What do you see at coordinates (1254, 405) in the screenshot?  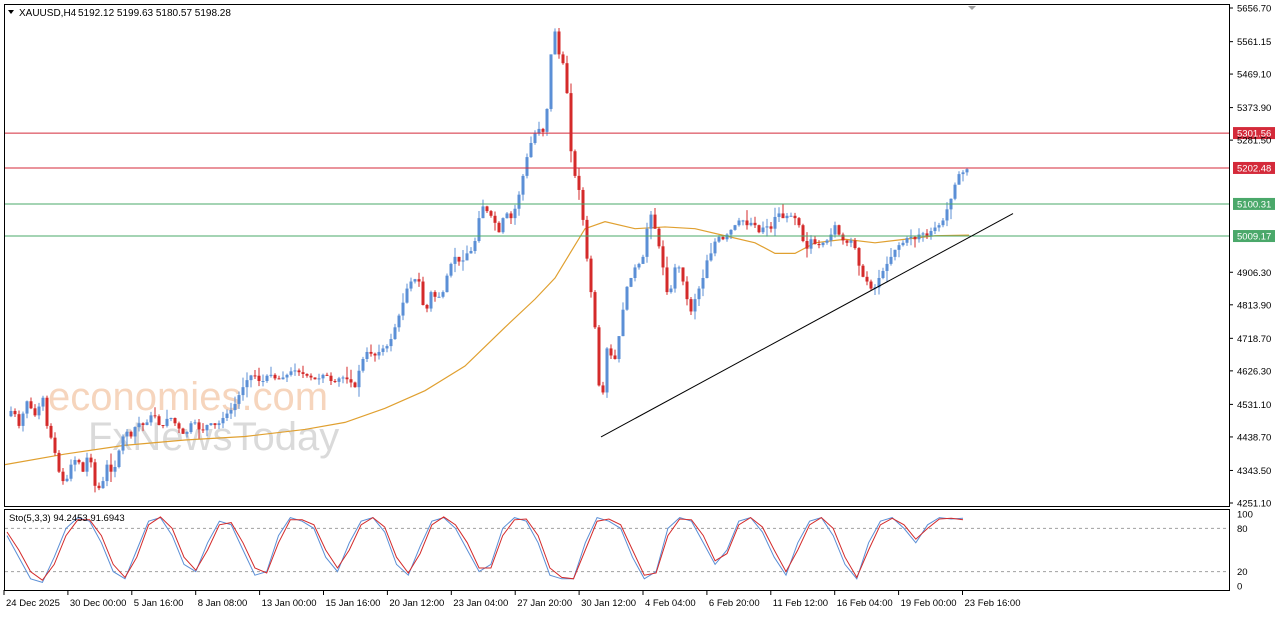 I see `price-tick-label: 4531.10` at bounding box center [1254, 405].